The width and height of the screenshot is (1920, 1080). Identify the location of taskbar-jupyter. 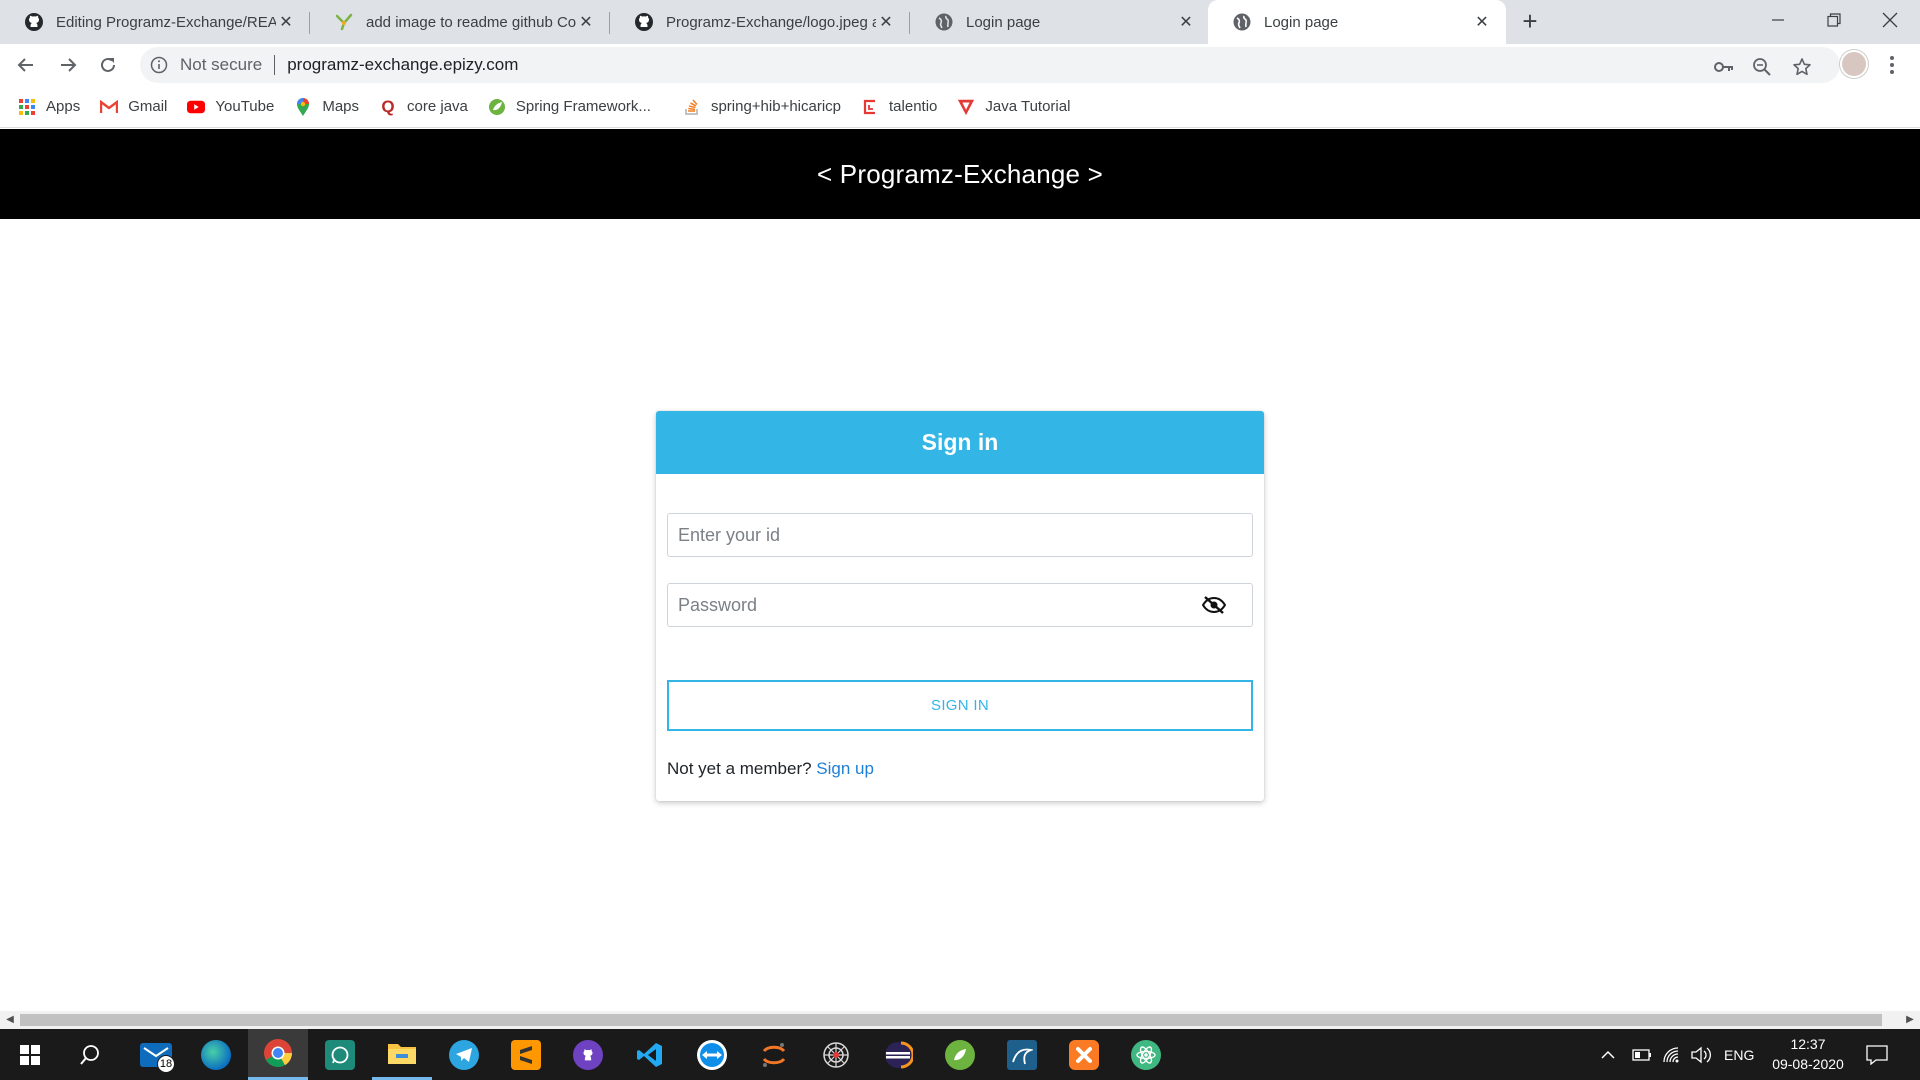
(774, 1054).